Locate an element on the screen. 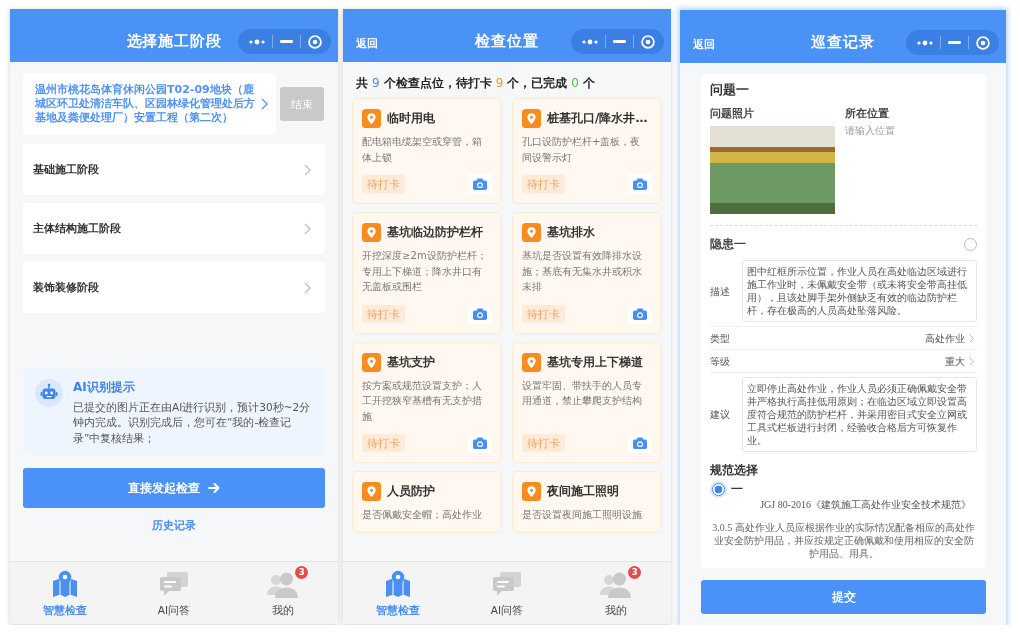 This screenshot has height=636, width=1020. text-area-field: 立即停止高处作业，作业人员必须正确佩戴安全带并严格执行高挂低用原则；在临边区域立即设置高度符合规范的防护栏杆，并采用密目式安全立网或工具式栏板进行封闭，经验收合格后方可恢复作业。 is located at coordinates (859, 414).